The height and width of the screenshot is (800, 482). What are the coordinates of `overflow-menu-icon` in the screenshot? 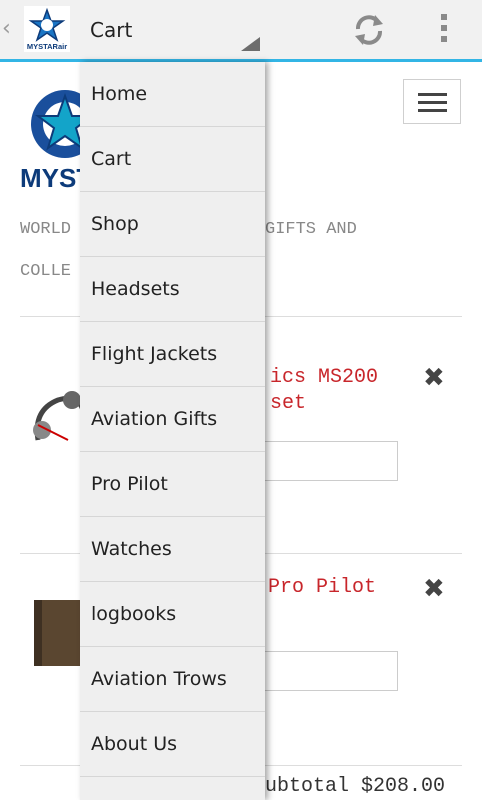 It's located at (444, 30).